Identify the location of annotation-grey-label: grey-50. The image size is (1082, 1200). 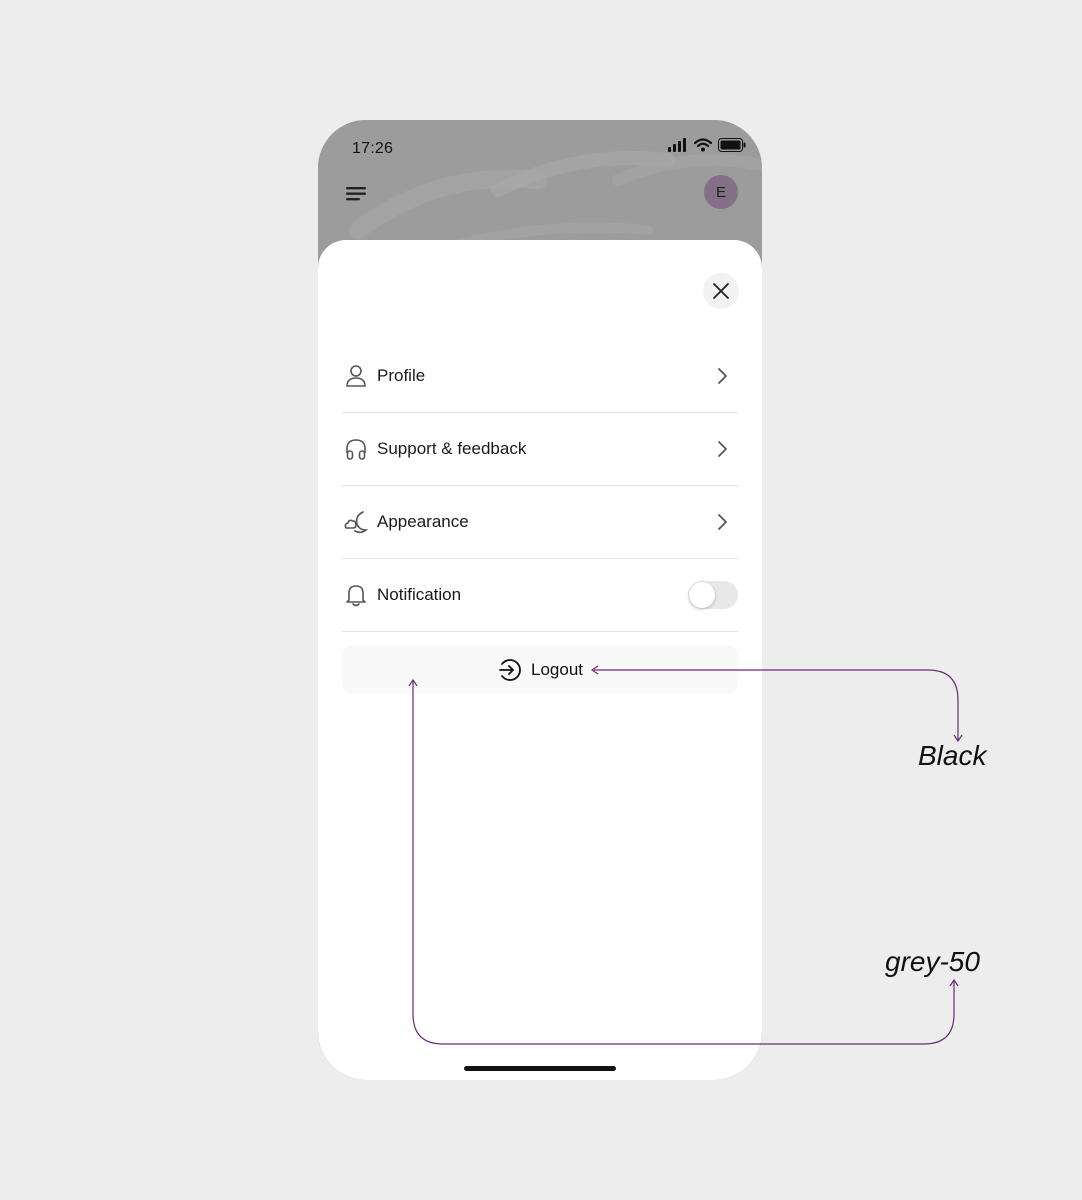
(932, 961).